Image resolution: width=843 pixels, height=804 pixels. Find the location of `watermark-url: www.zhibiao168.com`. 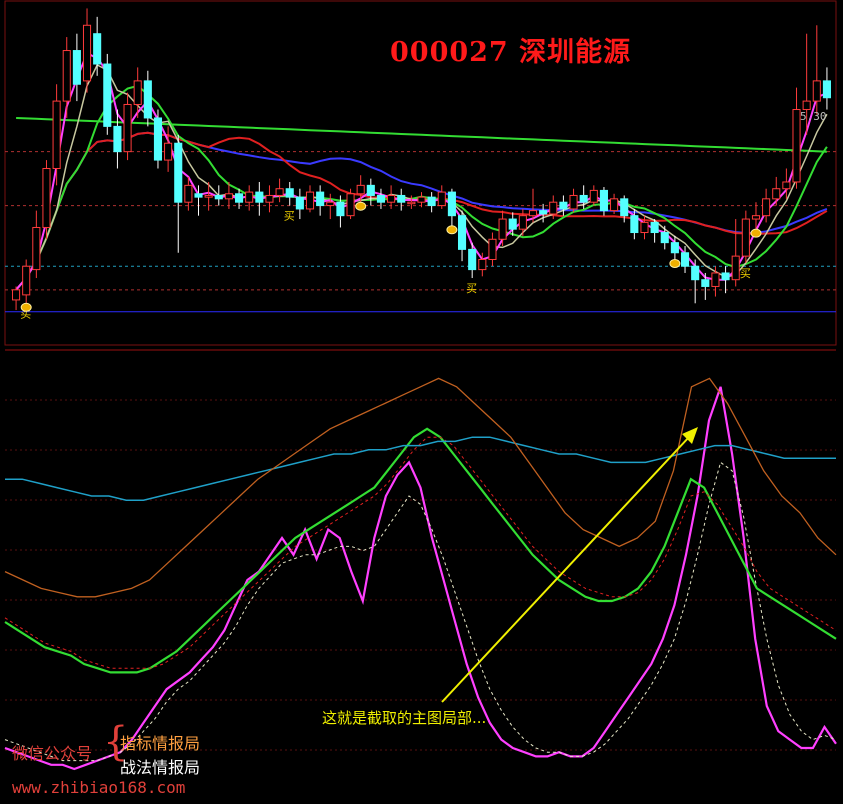

watermark-url: www.zhibiao168.com is located at coordinates (99, 787).